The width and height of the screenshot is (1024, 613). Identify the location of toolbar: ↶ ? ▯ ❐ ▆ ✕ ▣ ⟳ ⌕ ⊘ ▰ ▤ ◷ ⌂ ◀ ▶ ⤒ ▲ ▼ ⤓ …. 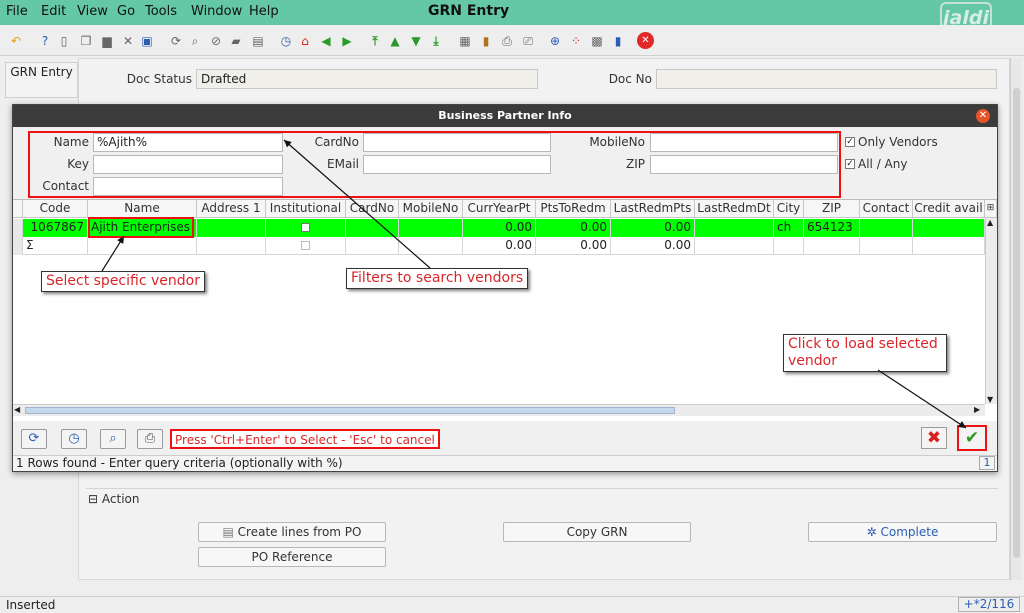
(512, 40).